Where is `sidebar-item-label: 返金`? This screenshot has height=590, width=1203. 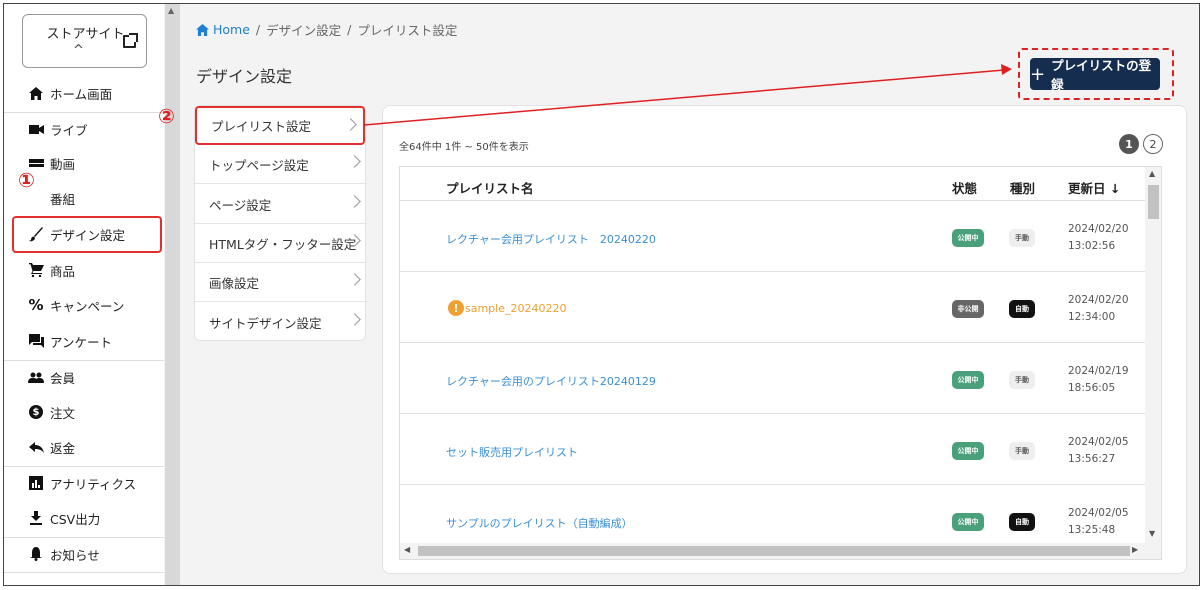 sidebar-item-label: 返金 is located at coordinates (63, 448).